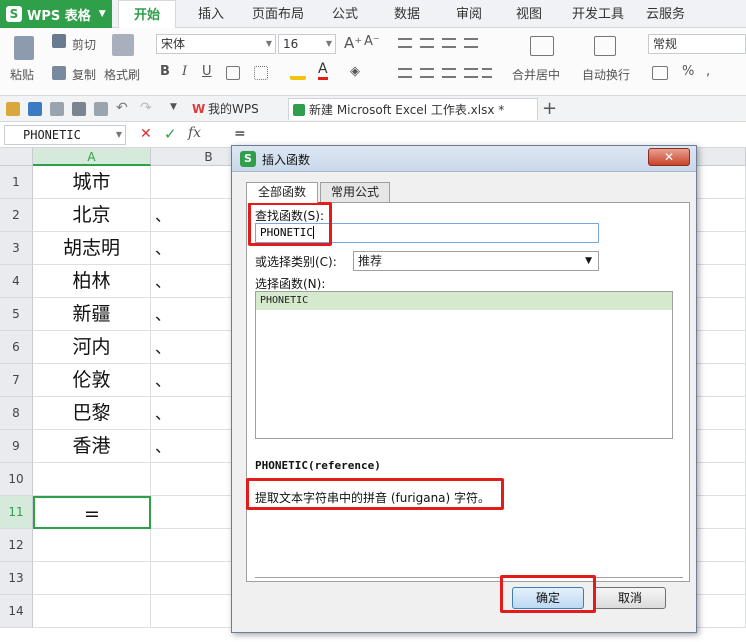 Image resolution: width=746 pixels, height=642 pixels. What do you see at coordinates (471, 43) in the screenshot?
I see `orientation-icon` at bounding box center [471, 43].